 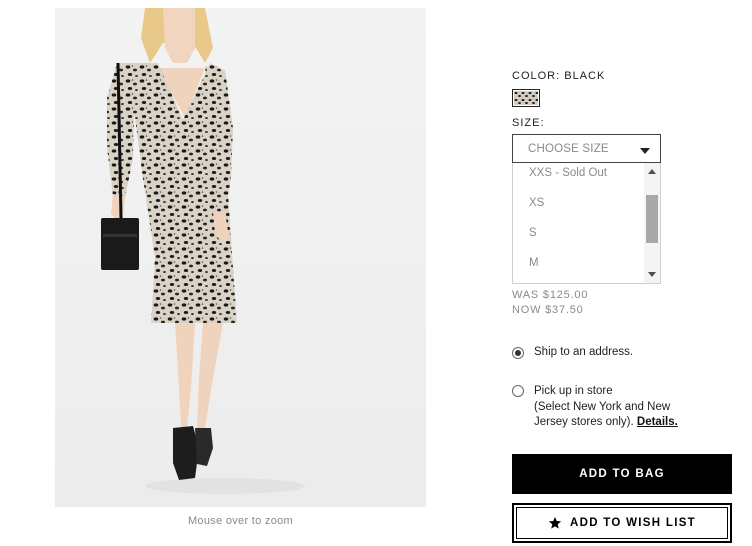 I want to click on size-select: CHOOSE SIZE, so click(x=586, y=148).